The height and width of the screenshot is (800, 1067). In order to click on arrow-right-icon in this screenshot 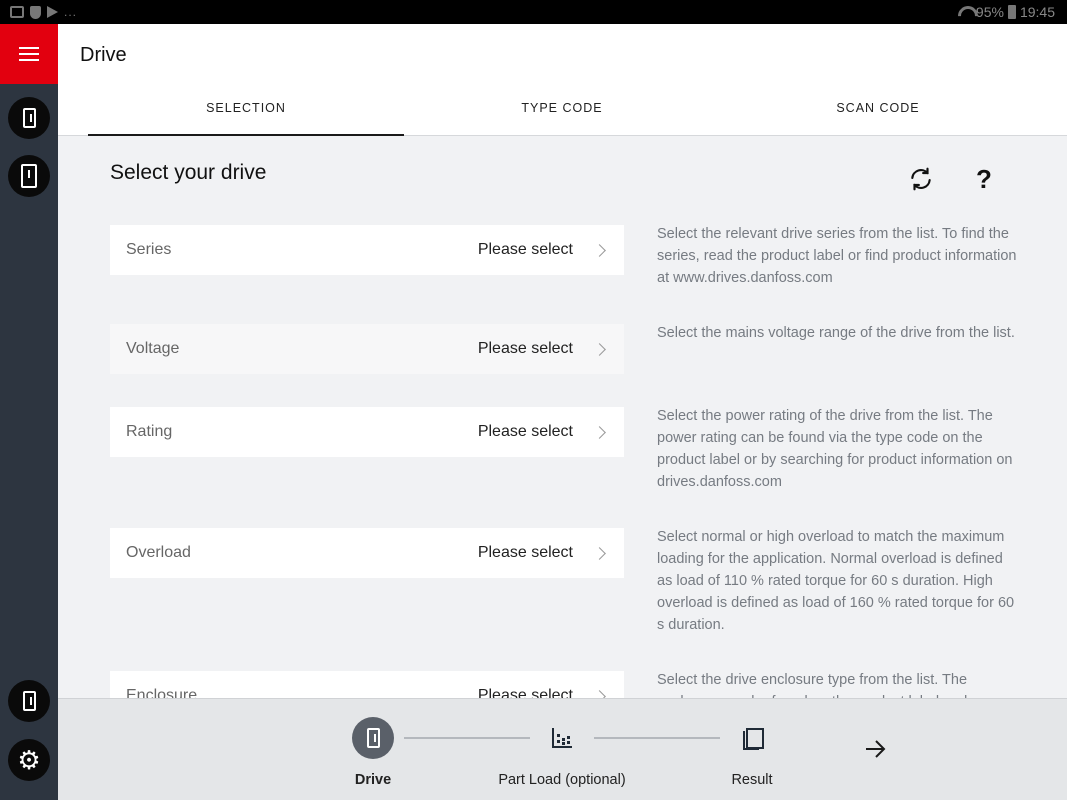, I will do `click(876, 749)`.